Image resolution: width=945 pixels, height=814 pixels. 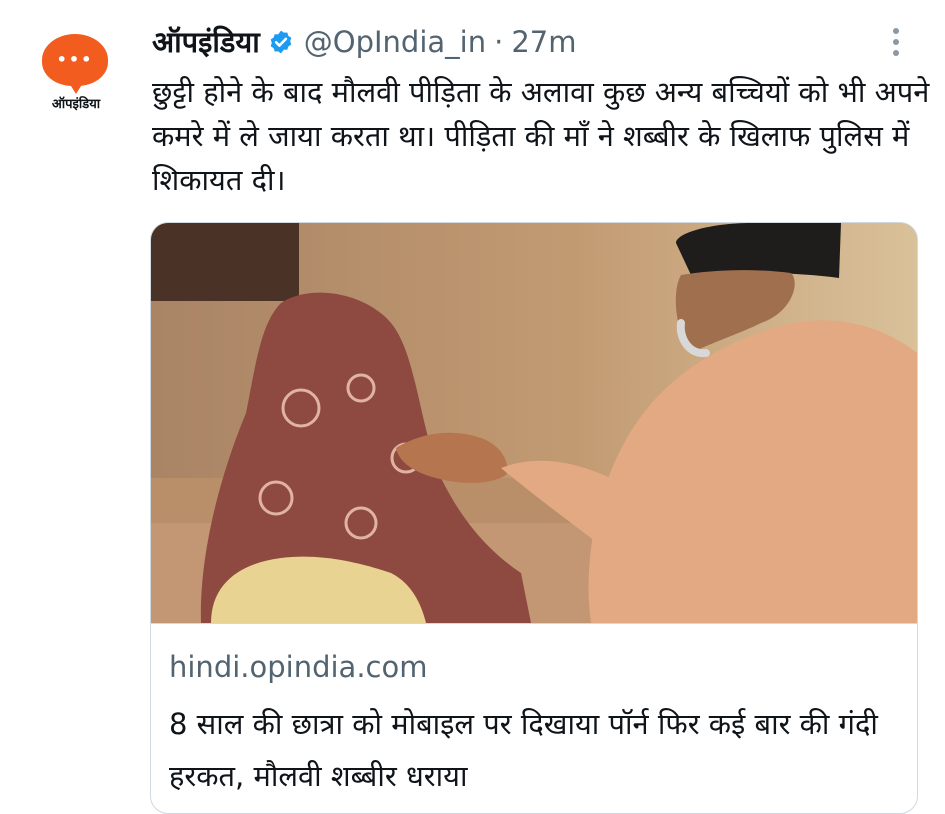 I want to click on speech-bubble-tail, so click(x=76, y=86).